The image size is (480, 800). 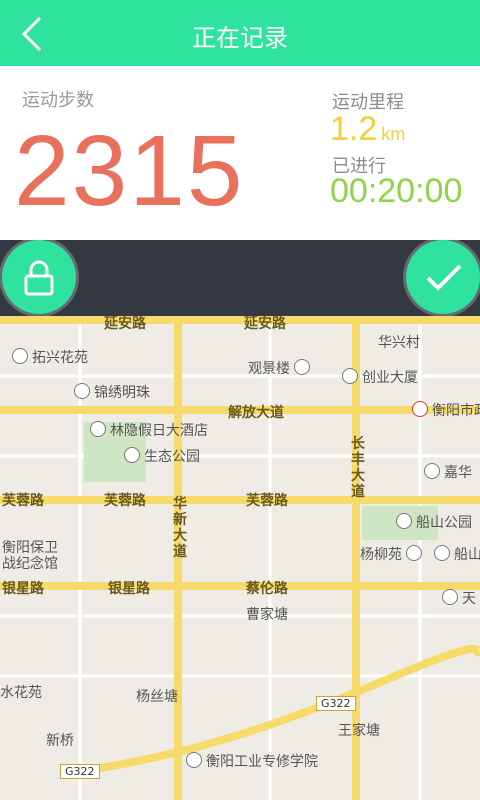 I want to click on map-place: 创业大厦, so click(x=380, y=377).